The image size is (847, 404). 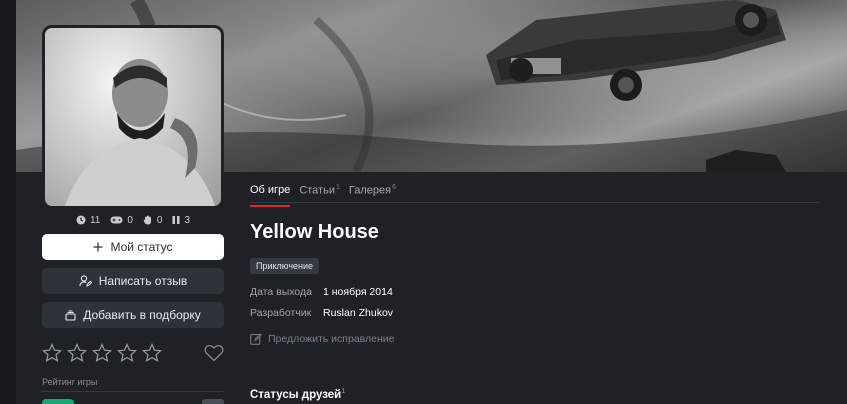 I want to click on tab-about: Об игре, so click(x=270, y=195).